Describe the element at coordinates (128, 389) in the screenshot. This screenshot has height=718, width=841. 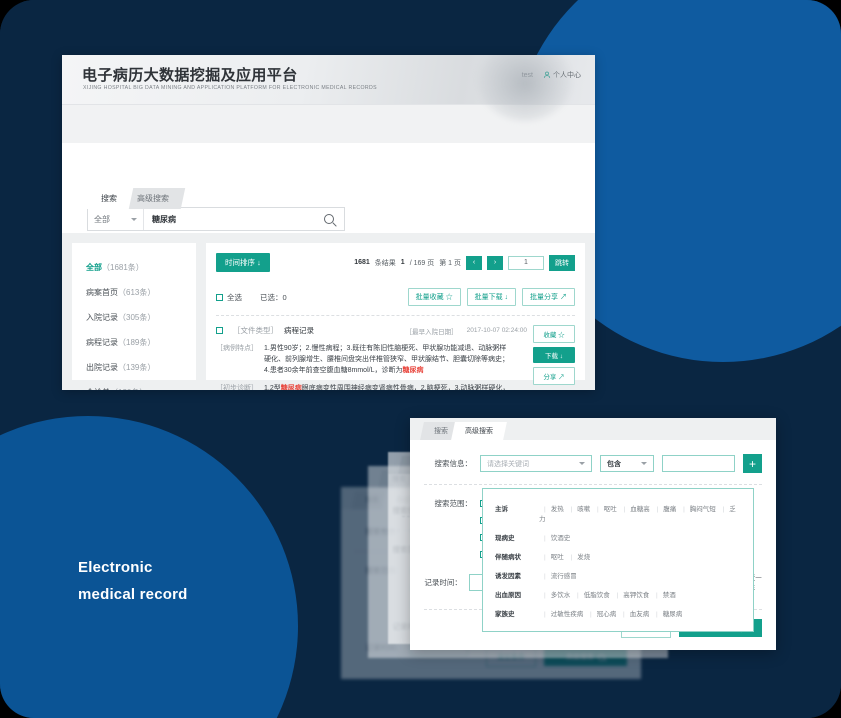
I see `sidebar-item-count: （120条）` at that location.